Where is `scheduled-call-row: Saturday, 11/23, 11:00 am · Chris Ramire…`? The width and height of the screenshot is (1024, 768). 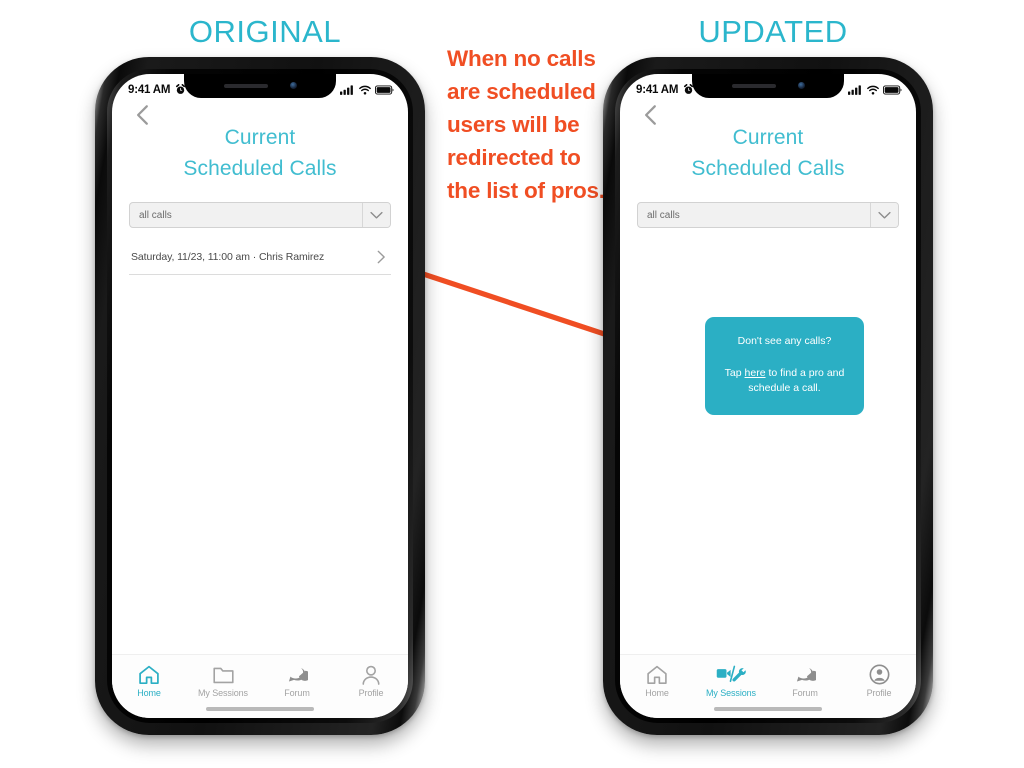 scheduled-call-row: Saturday, 11/23, 11:00 am · Chris Ramire… is located at coordinates (260, 257).